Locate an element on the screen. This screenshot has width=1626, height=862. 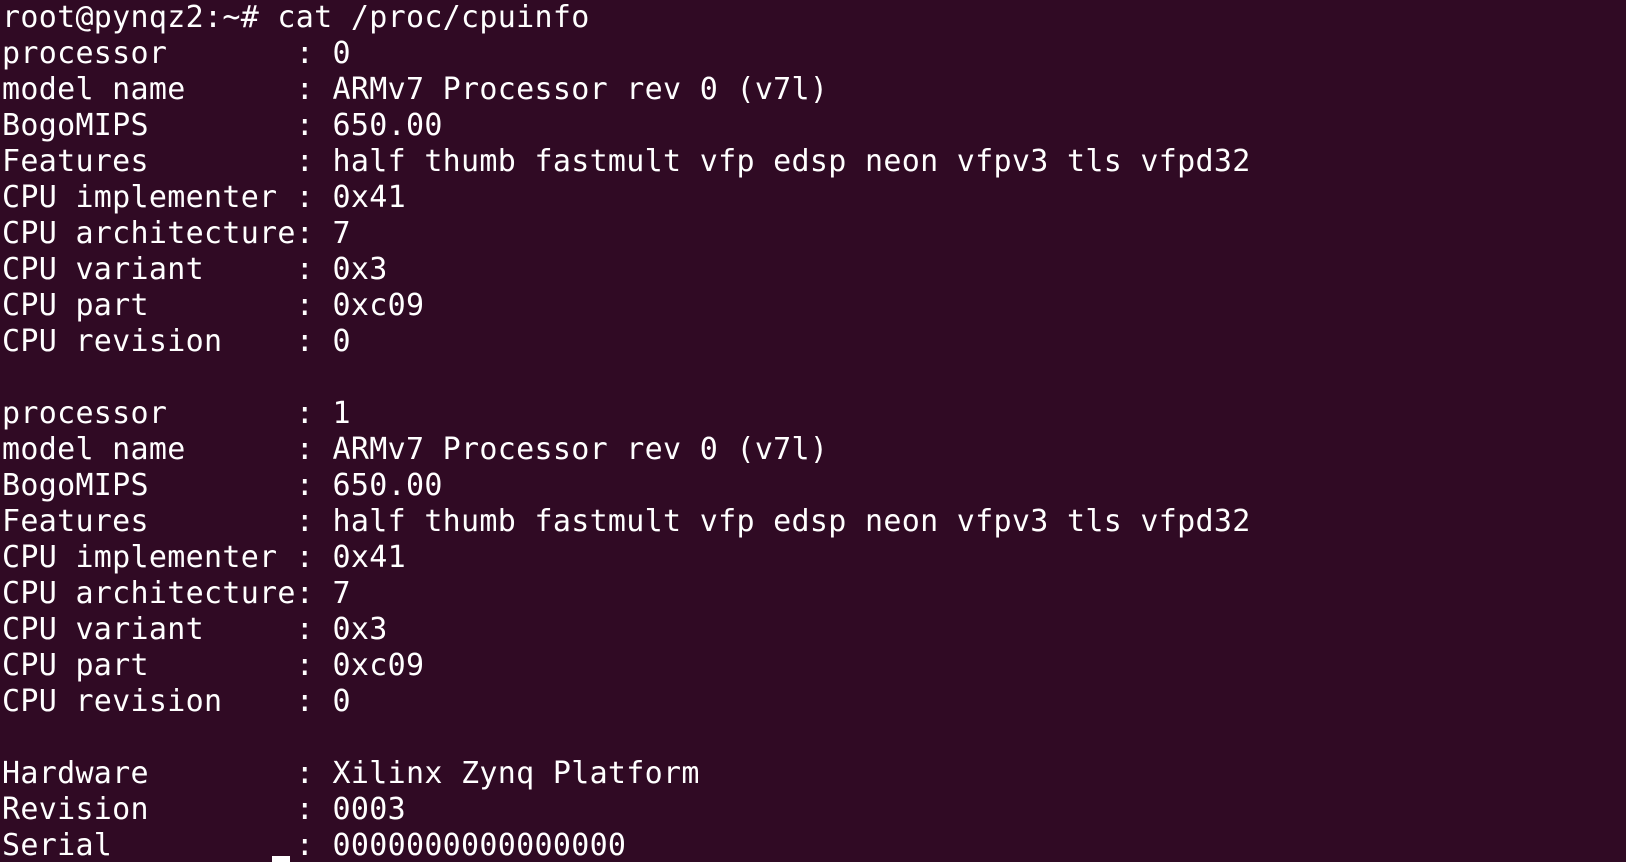
output-line: processor : 0 is located at coordinates (176, 53).